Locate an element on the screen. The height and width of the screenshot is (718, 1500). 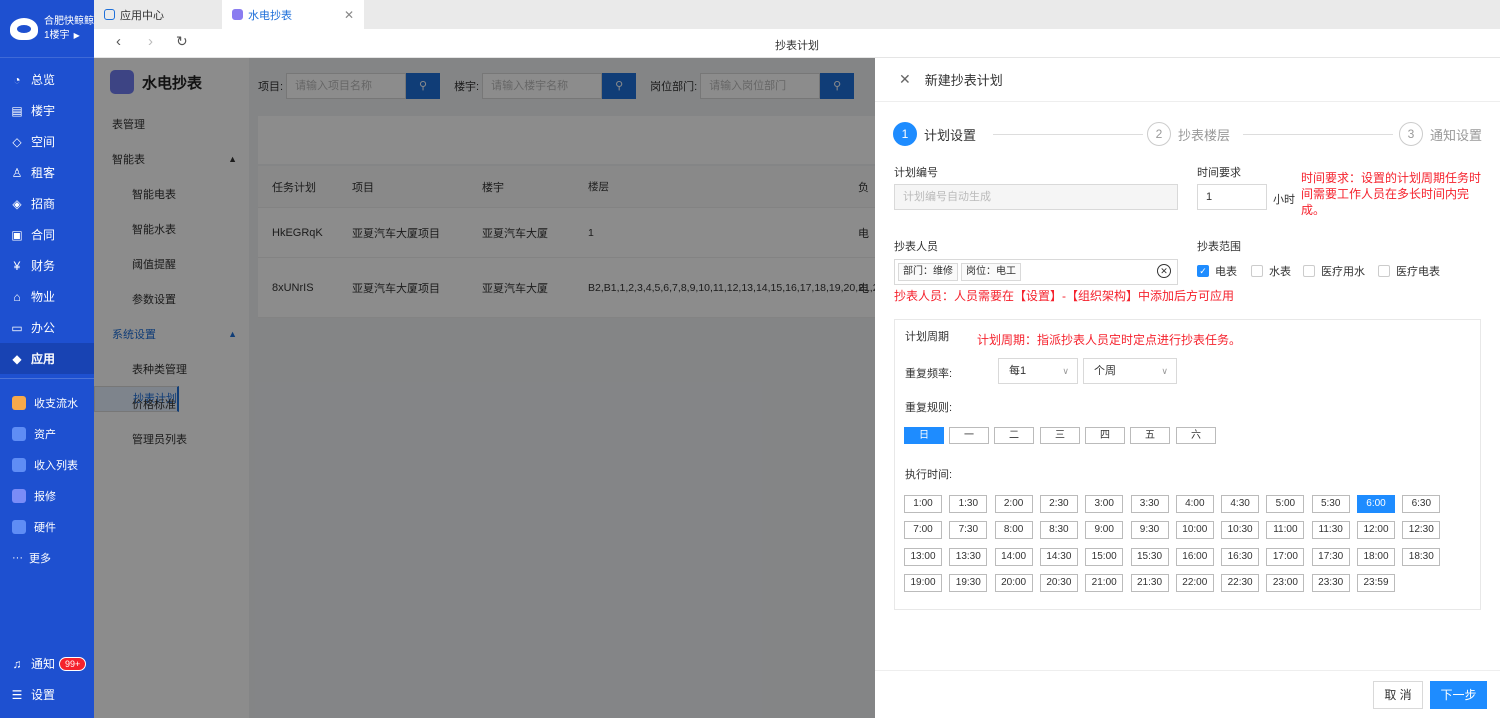
day-thu-button: 四 is located at coordinates (1105, 435).